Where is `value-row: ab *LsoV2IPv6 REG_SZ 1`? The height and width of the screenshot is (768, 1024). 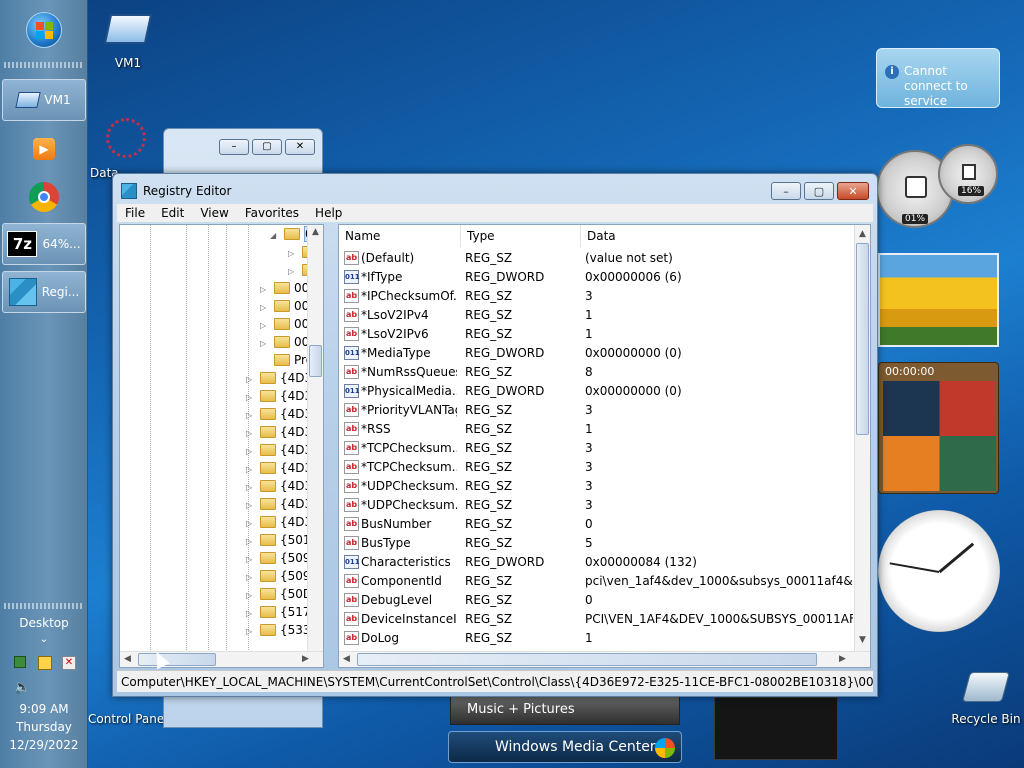
value-row: ab *LsoV2IPv6 REG_SZ 1 is located at coordinates (596, 334).